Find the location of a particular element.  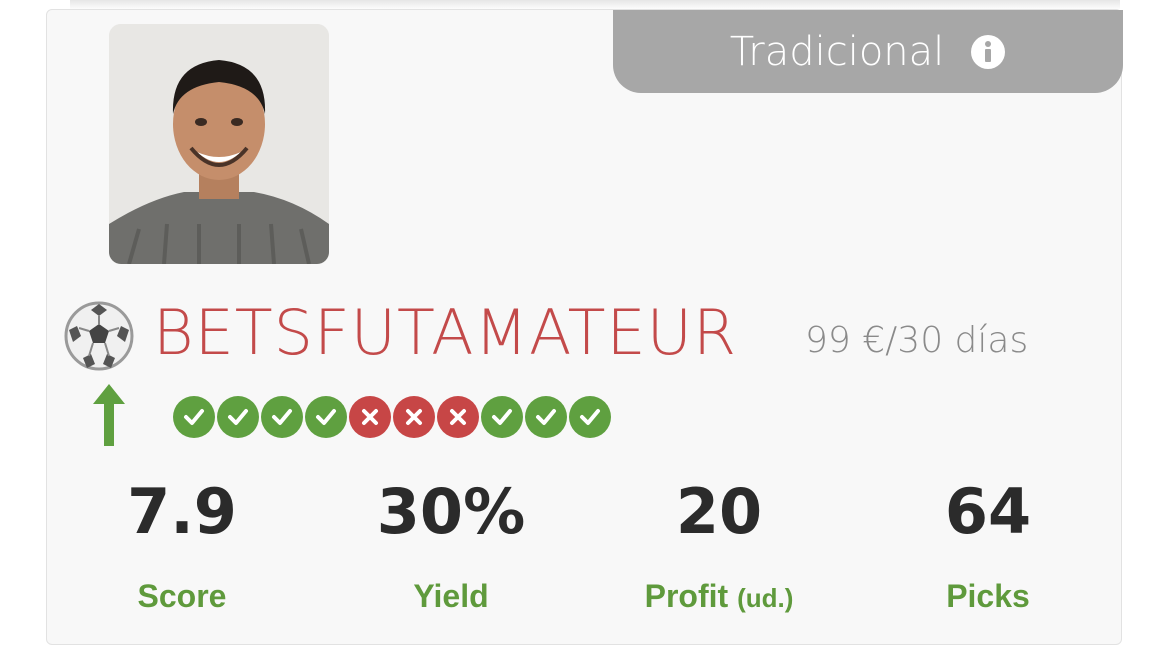

subscription-price: 99 €/30 días is located at coordinates (917, 340).